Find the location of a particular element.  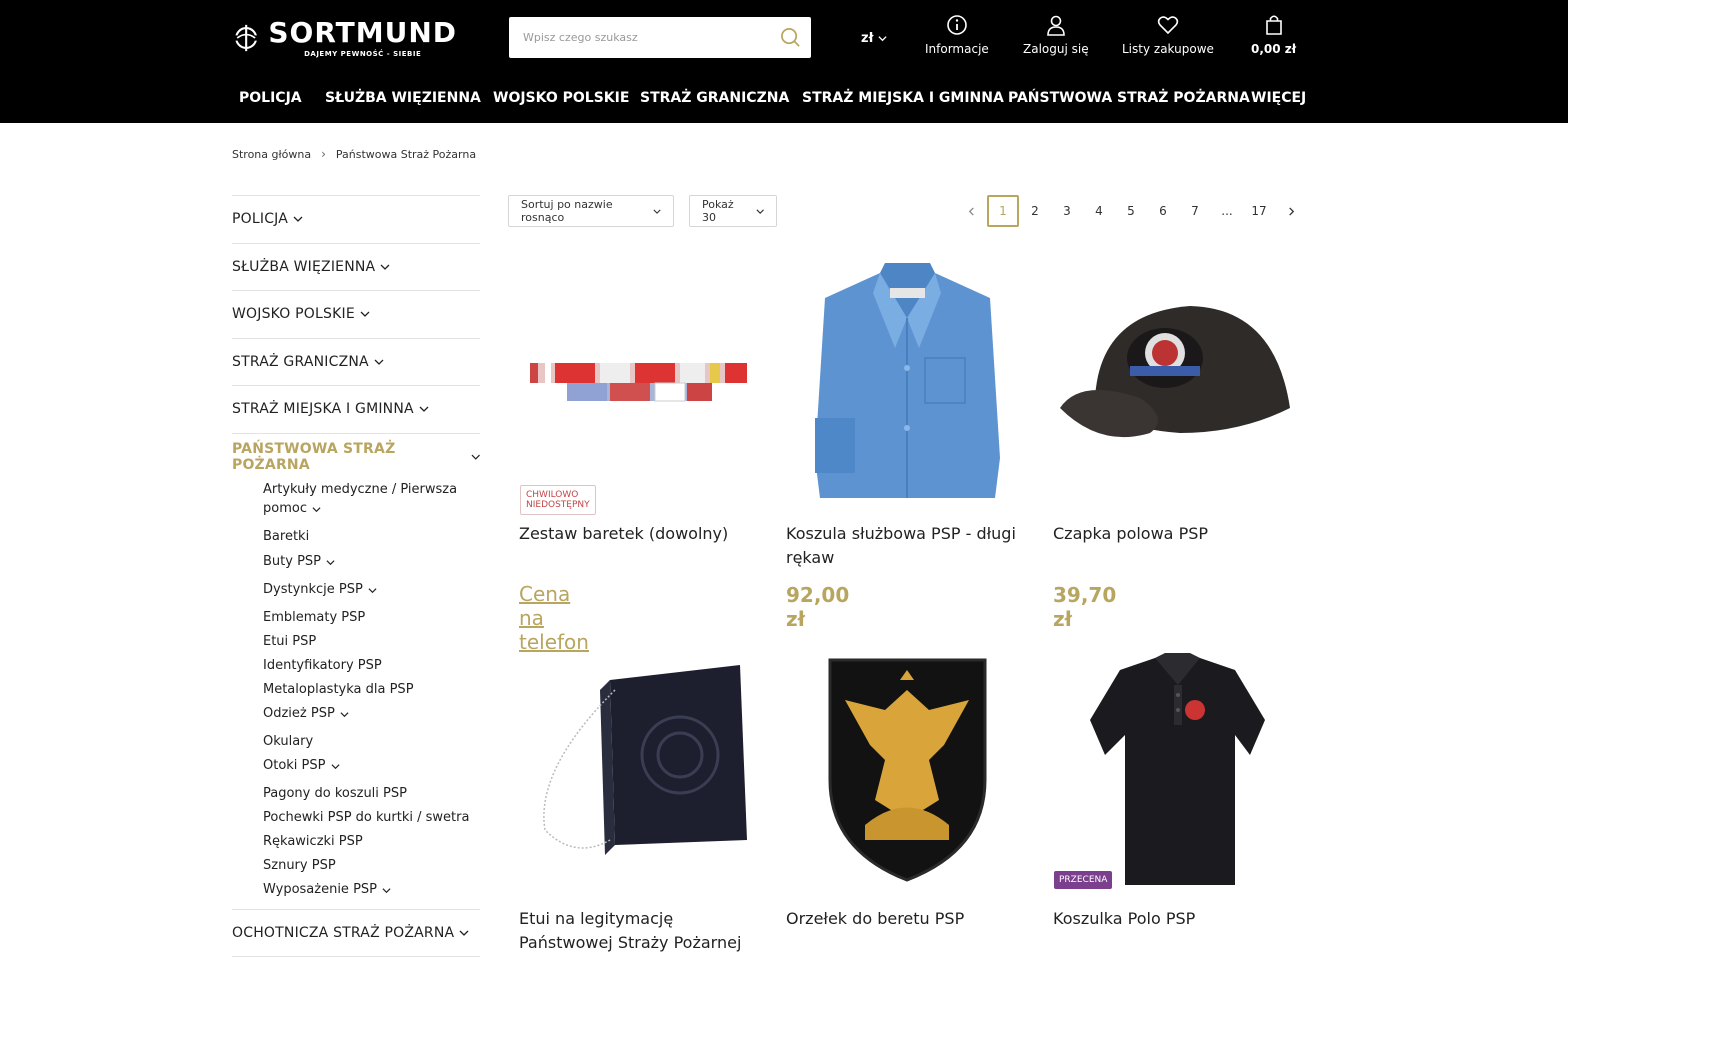

subcategory-label: pomoc is located at coordinates (285, 508).